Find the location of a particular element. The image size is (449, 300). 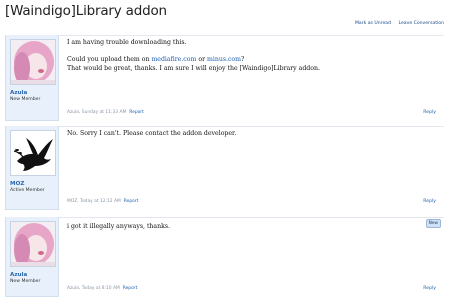

message-text: i got it illegally anyways, thanks. is located at coordinates (118, 227).